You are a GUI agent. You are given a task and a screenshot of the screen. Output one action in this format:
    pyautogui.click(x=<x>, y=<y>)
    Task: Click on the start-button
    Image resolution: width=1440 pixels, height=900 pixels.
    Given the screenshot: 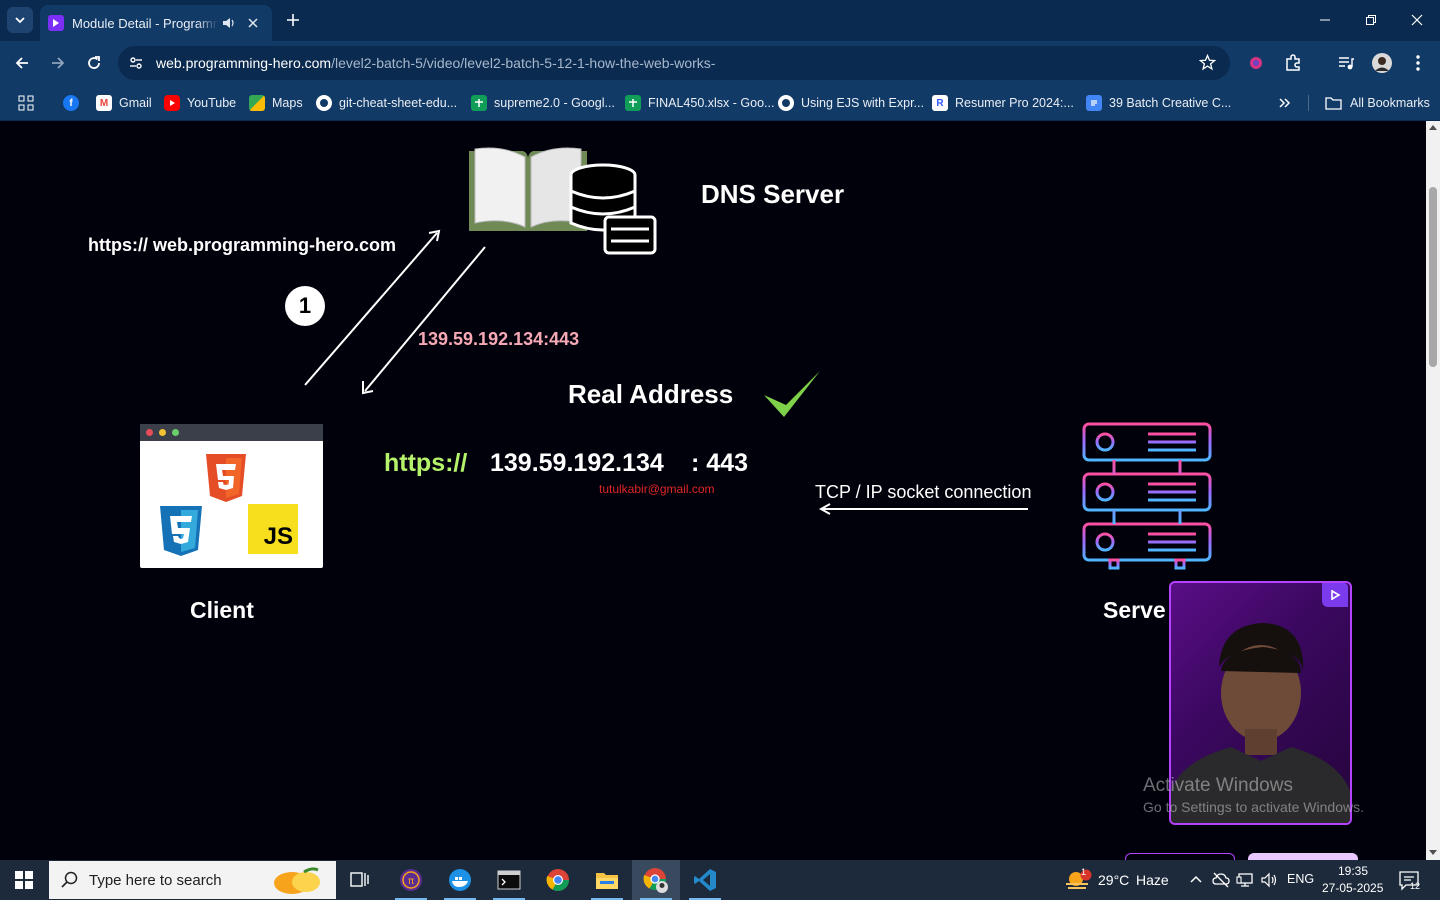 What is the action you would take?
    pyautogui.click(x=24, y=880)
    